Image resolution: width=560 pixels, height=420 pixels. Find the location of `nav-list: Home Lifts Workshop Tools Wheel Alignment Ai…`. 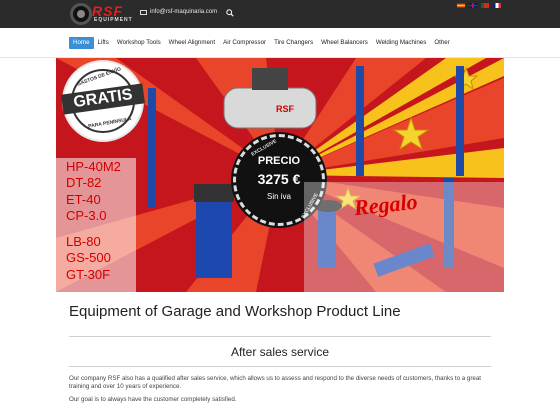

nav-list: Home Lifts Workshop Tools Wheel Alignment Ai… is located at coordinates (261, 43).